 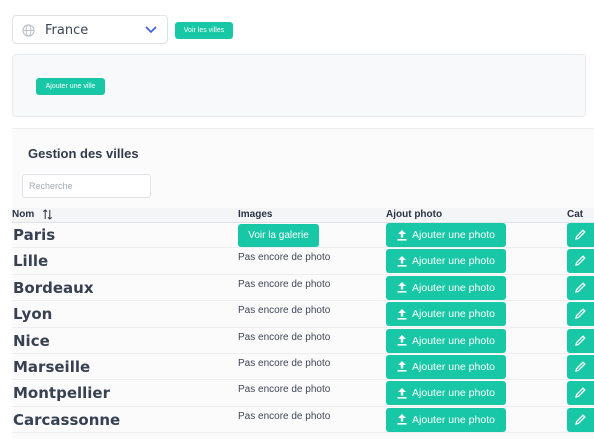 I want to click on country-select: France, so click(x=90, y=29).